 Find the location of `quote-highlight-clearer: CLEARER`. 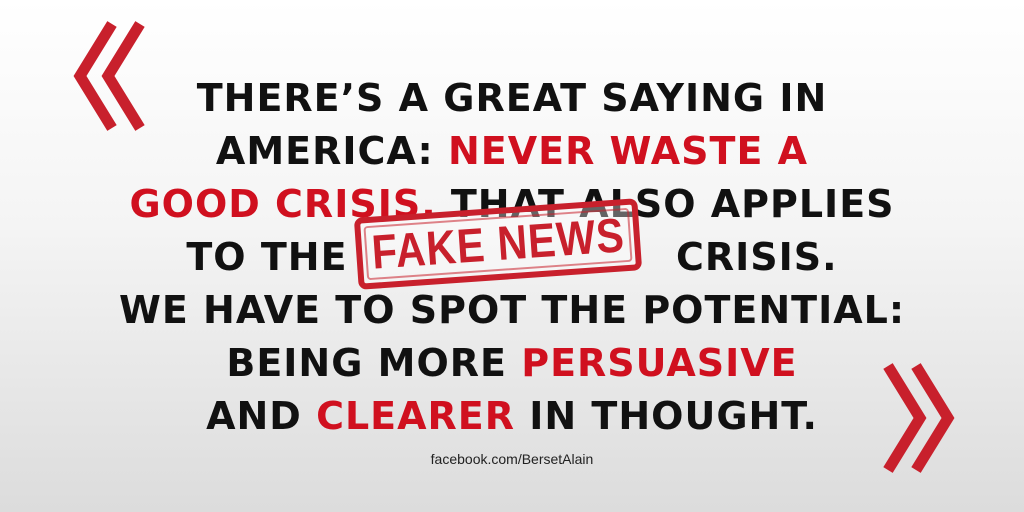

quote-highlight-clearer: CLEARER is located at coordinates (416, 416).